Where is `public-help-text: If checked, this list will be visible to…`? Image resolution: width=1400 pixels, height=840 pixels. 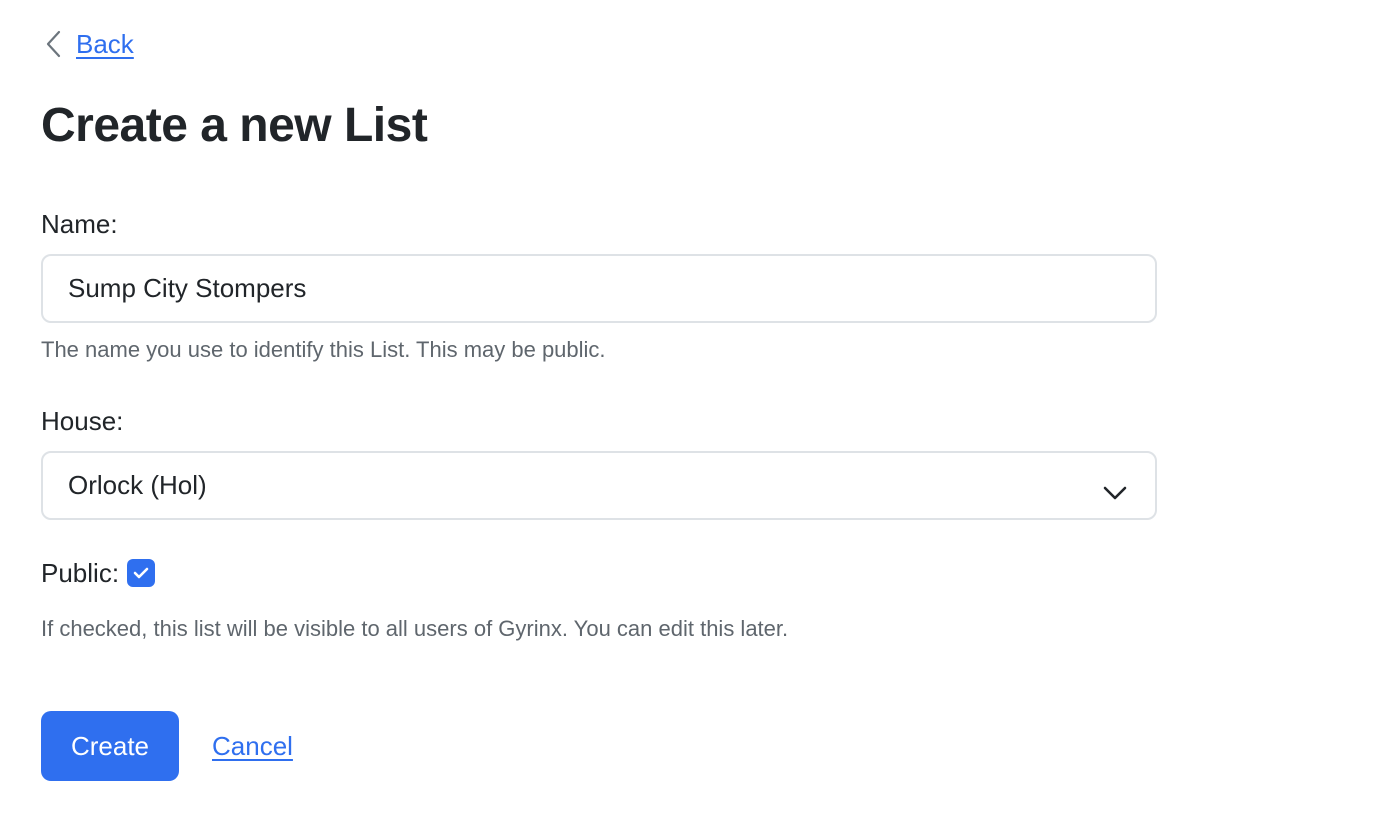 public-help-text: If checked, this list will be visible to… is located at coordinates (415, 628).